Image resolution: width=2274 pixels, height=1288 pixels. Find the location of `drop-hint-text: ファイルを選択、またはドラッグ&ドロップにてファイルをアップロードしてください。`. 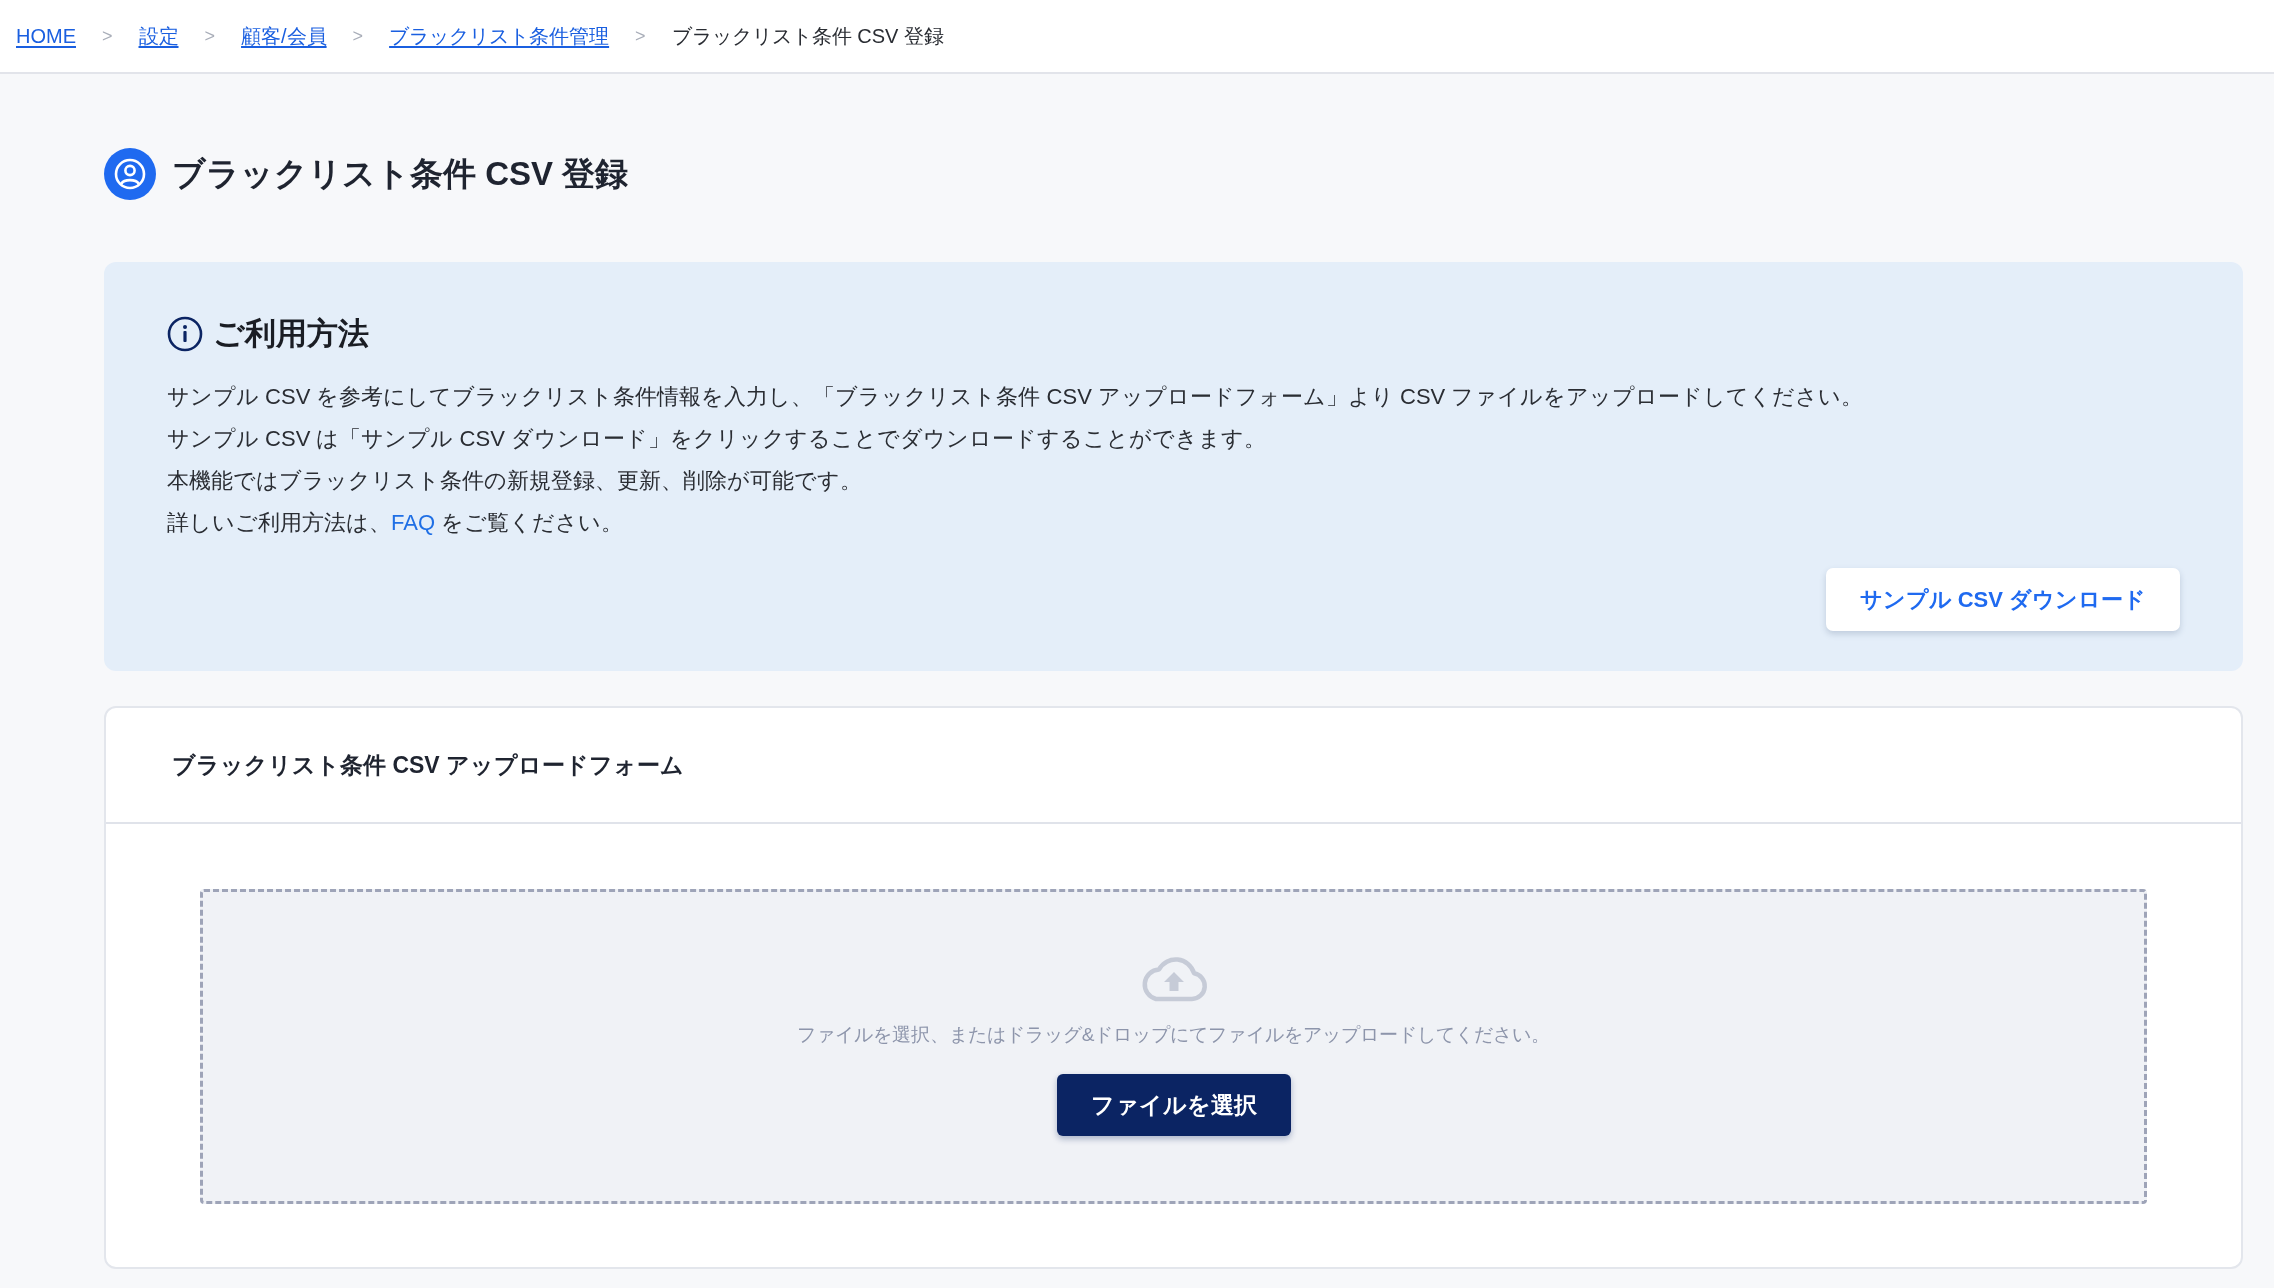

drop-hint-text: ファイルを選択、またはドラッグ&ドロップにてファイルをアップロードしてください。 is located at coordinates (1173, 1035).